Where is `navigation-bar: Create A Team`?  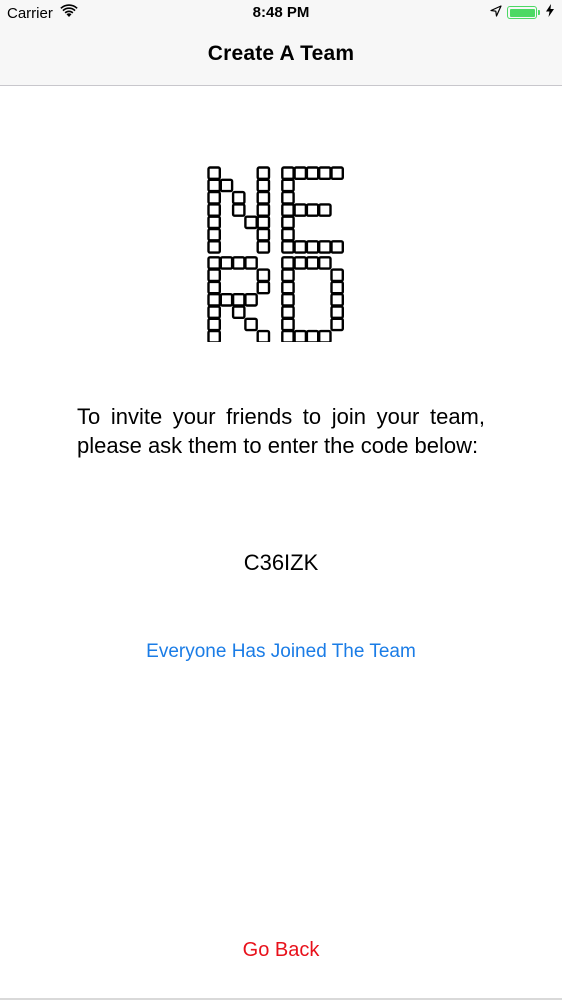 navigation-bar: Create A Team is located at coordinates (281, 57).